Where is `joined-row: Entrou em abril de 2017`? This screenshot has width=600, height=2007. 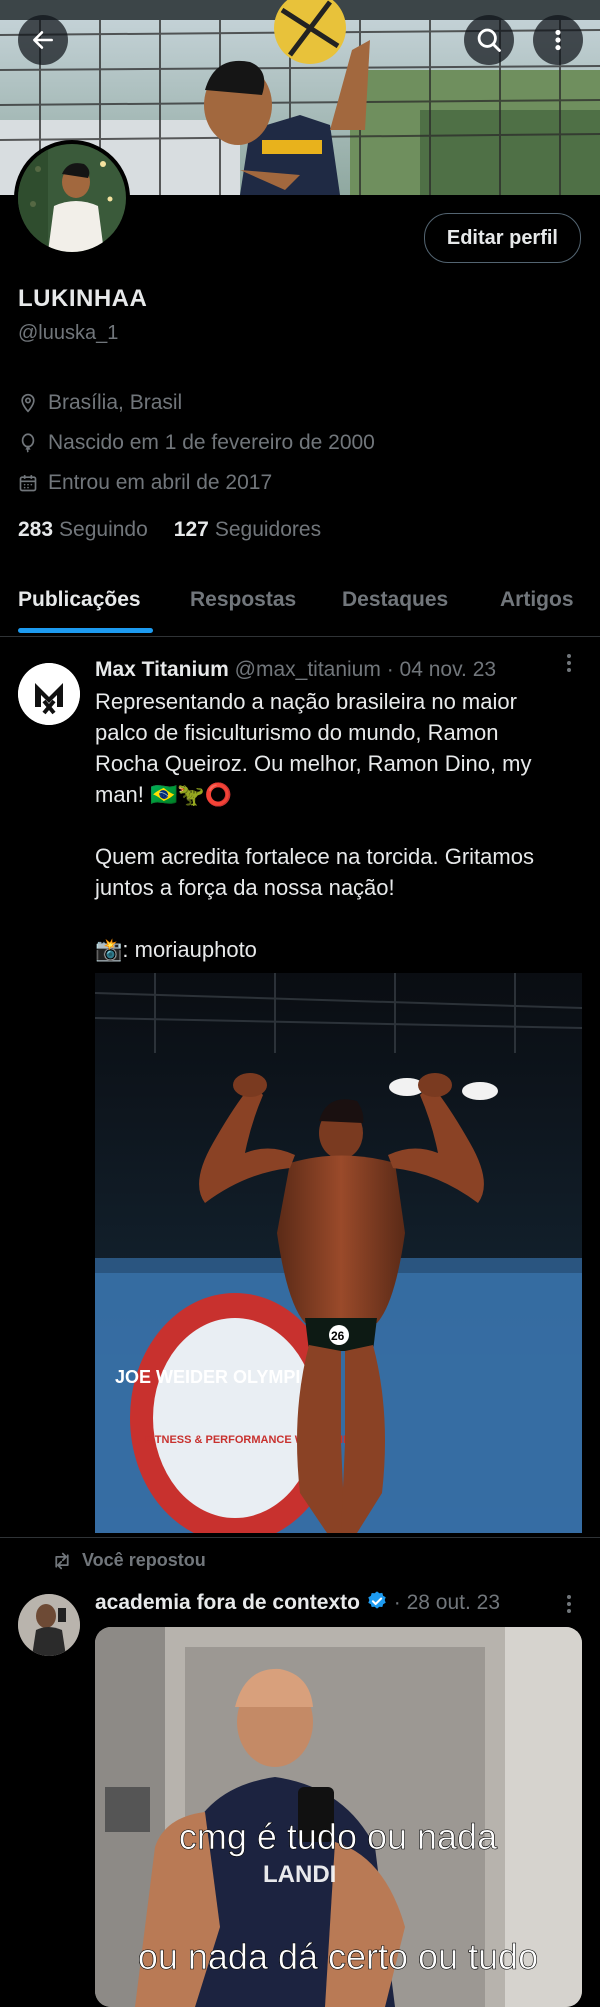 joined-row: Entrou em abril de 2017 is located at coordinates (145, 483).